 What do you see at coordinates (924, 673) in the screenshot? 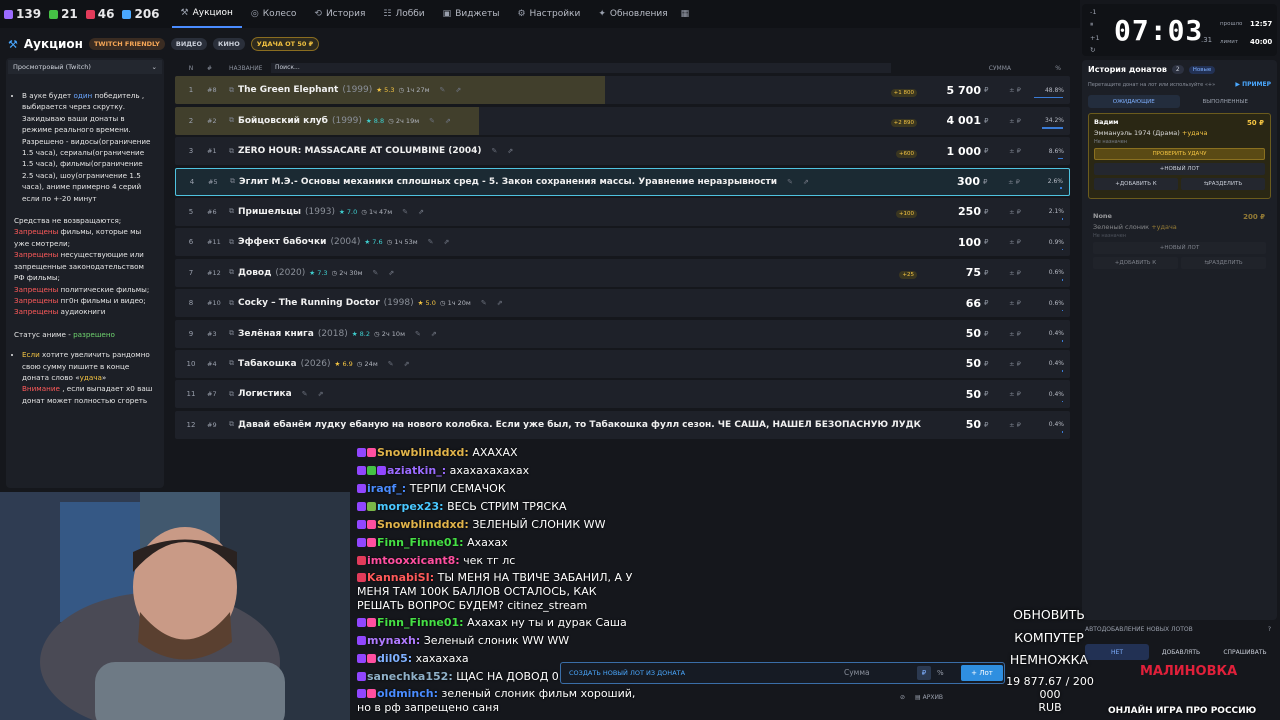
I see `currency-toggle: ₽` at bounding box center [924, 673].